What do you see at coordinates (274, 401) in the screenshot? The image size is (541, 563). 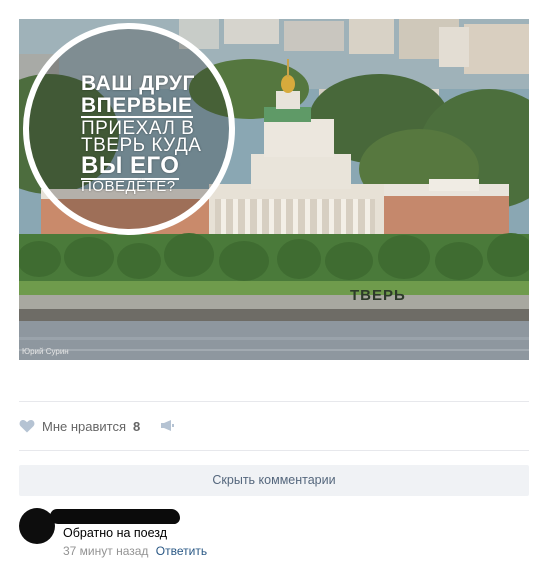 I see `divider-top` at bounding box center [274, 401].